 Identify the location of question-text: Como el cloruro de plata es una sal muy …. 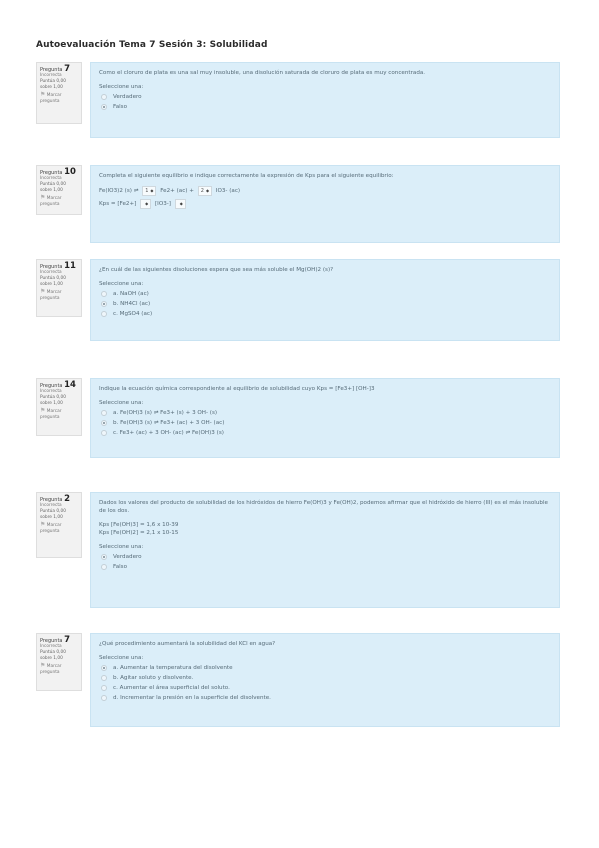
(262, 73).